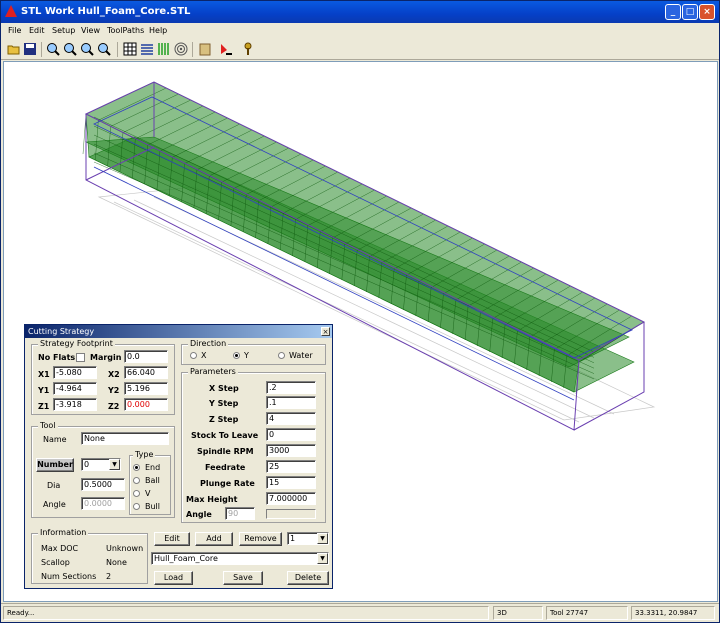 The width and height of the screenshot is (720, 623). What do you see at coordinates (153, 467) in the screenshot?
I see `type-end-label: End` at bounding box center [153, 467].